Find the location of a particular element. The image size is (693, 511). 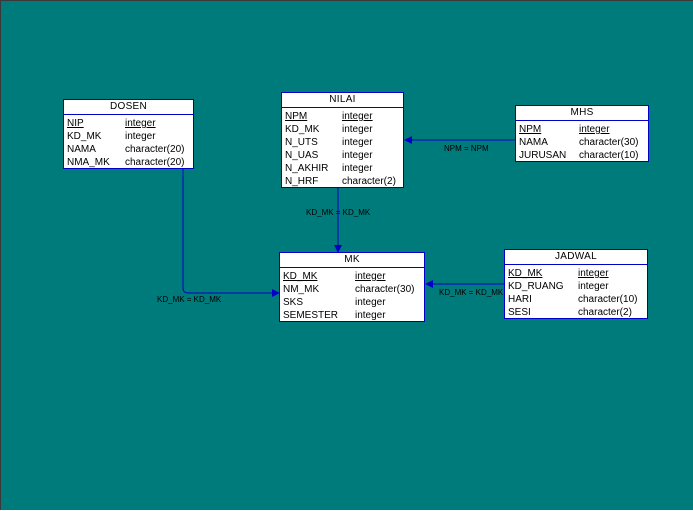

column-name: SKS is located at coordinates (293, 302).